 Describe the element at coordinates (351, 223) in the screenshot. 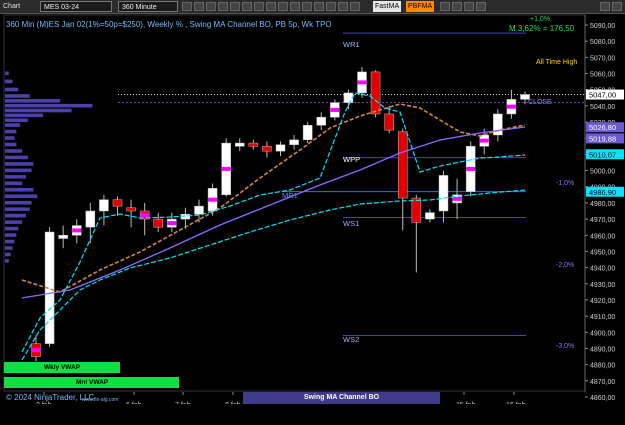

I see `pivot-label-ws1: WS1` at that location.